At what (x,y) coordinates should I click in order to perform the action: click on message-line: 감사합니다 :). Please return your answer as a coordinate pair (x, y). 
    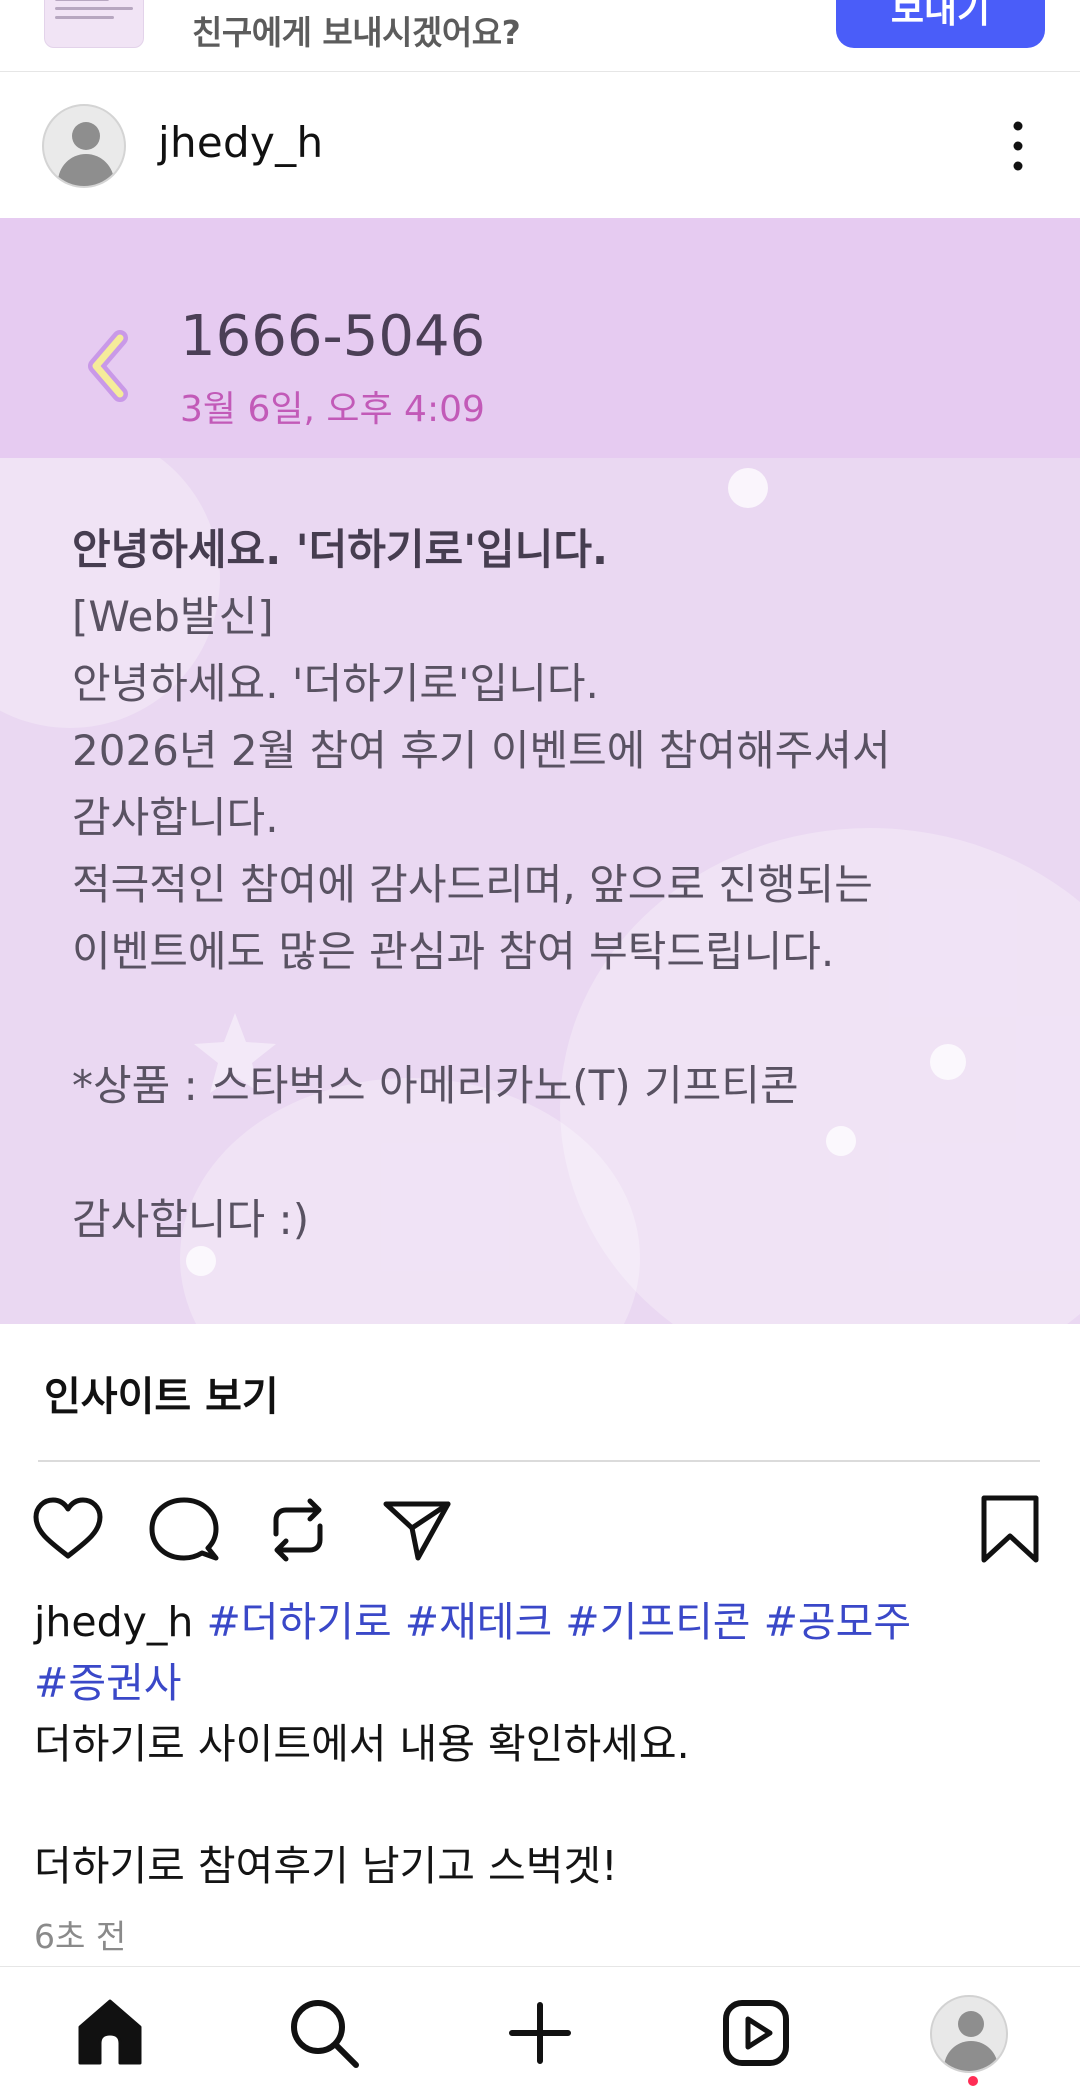
    Looking at the image, I should click on (191, 1219).